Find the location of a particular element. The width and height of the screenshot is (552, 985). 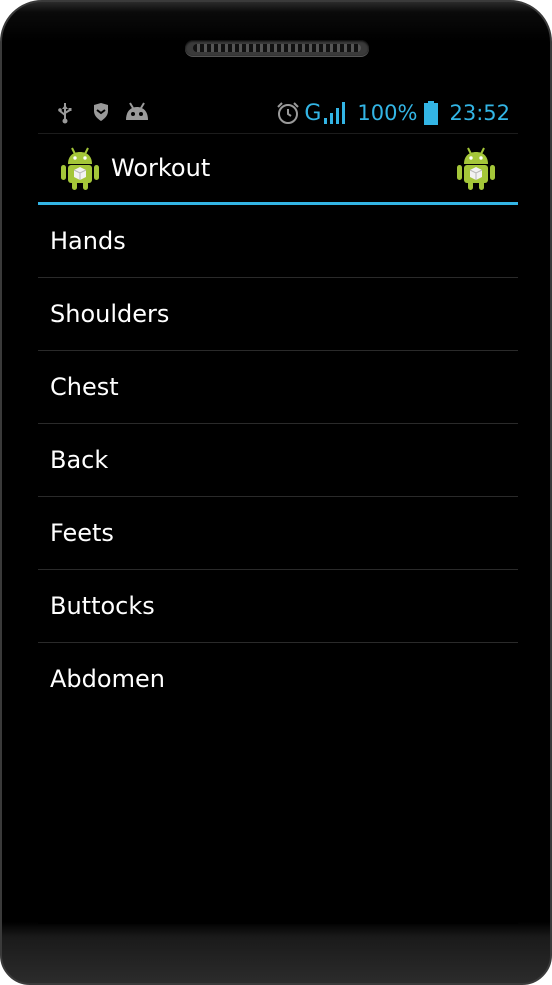

action-bar: Workout is located at coordinates (278, 169).